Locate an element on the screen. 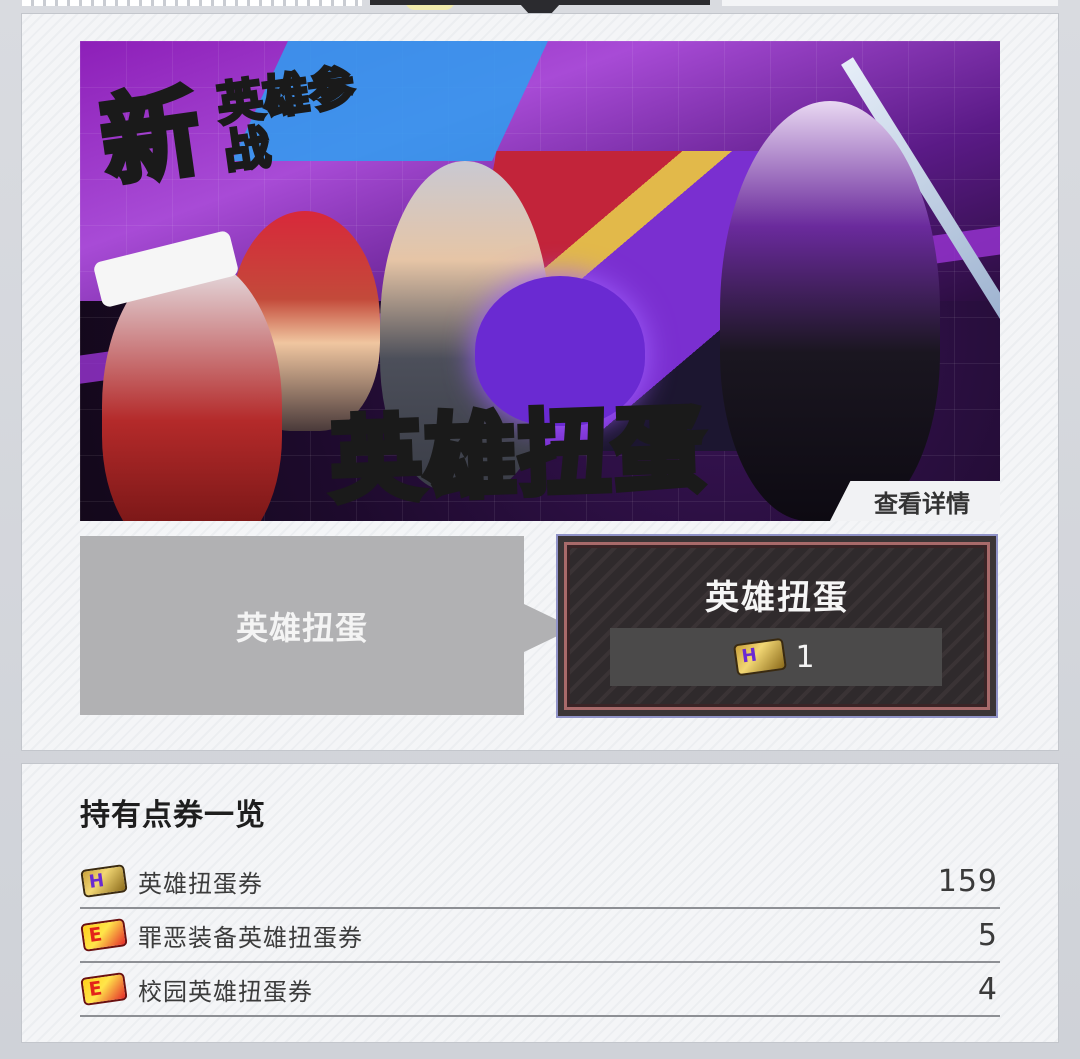 The height and width of the screenshot is (1059, 1080). ticket-name: 英雄扭蛋券 is located at coordinates (200, 883).